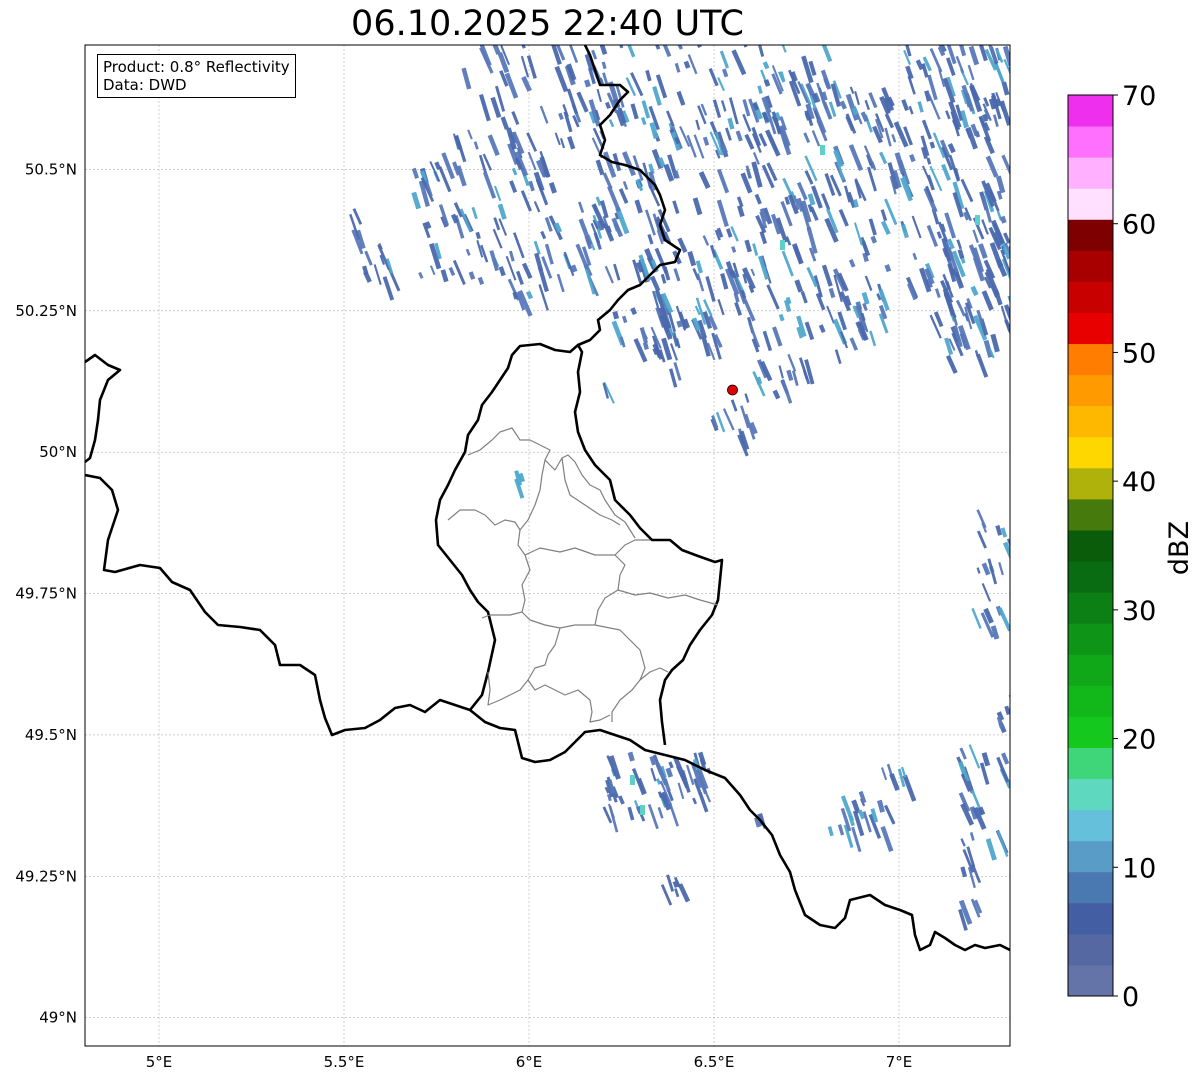  I want to click on lat-tick-label: 49.75°N, so click(46, 594).